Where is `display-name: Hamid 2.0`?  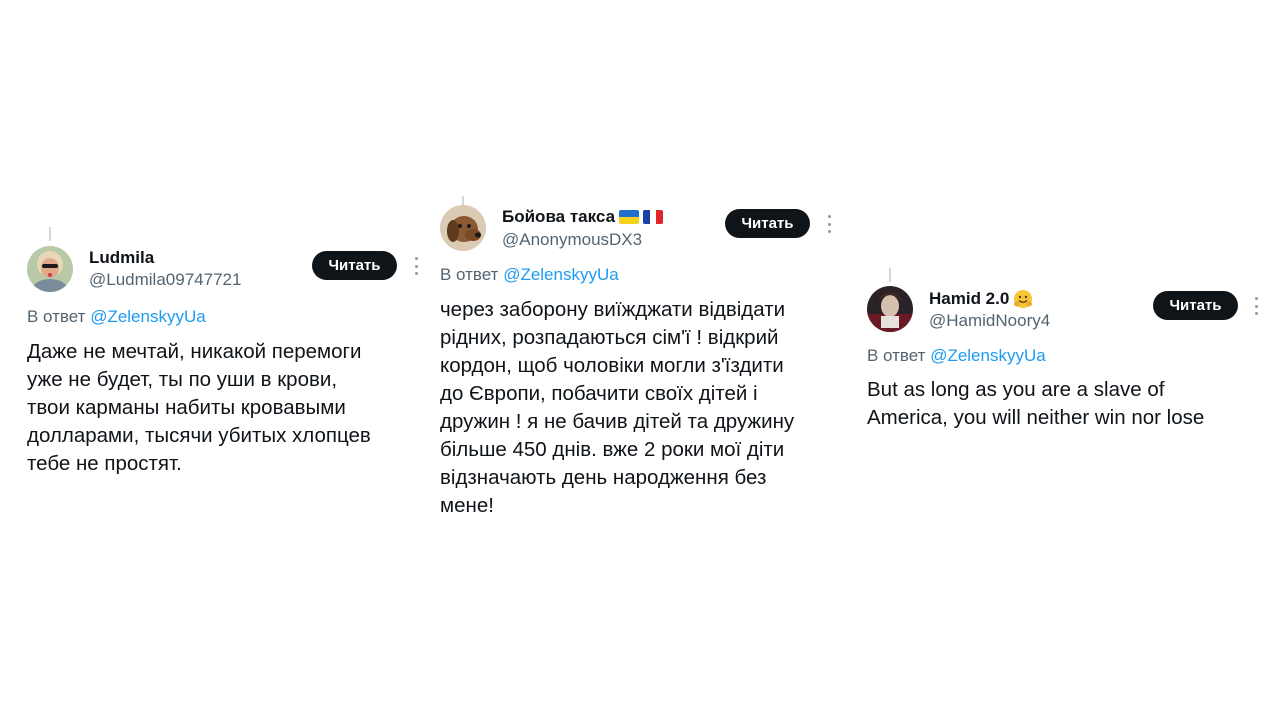 display-name: Hamid 2.0 is located at coordinates (969, 299).